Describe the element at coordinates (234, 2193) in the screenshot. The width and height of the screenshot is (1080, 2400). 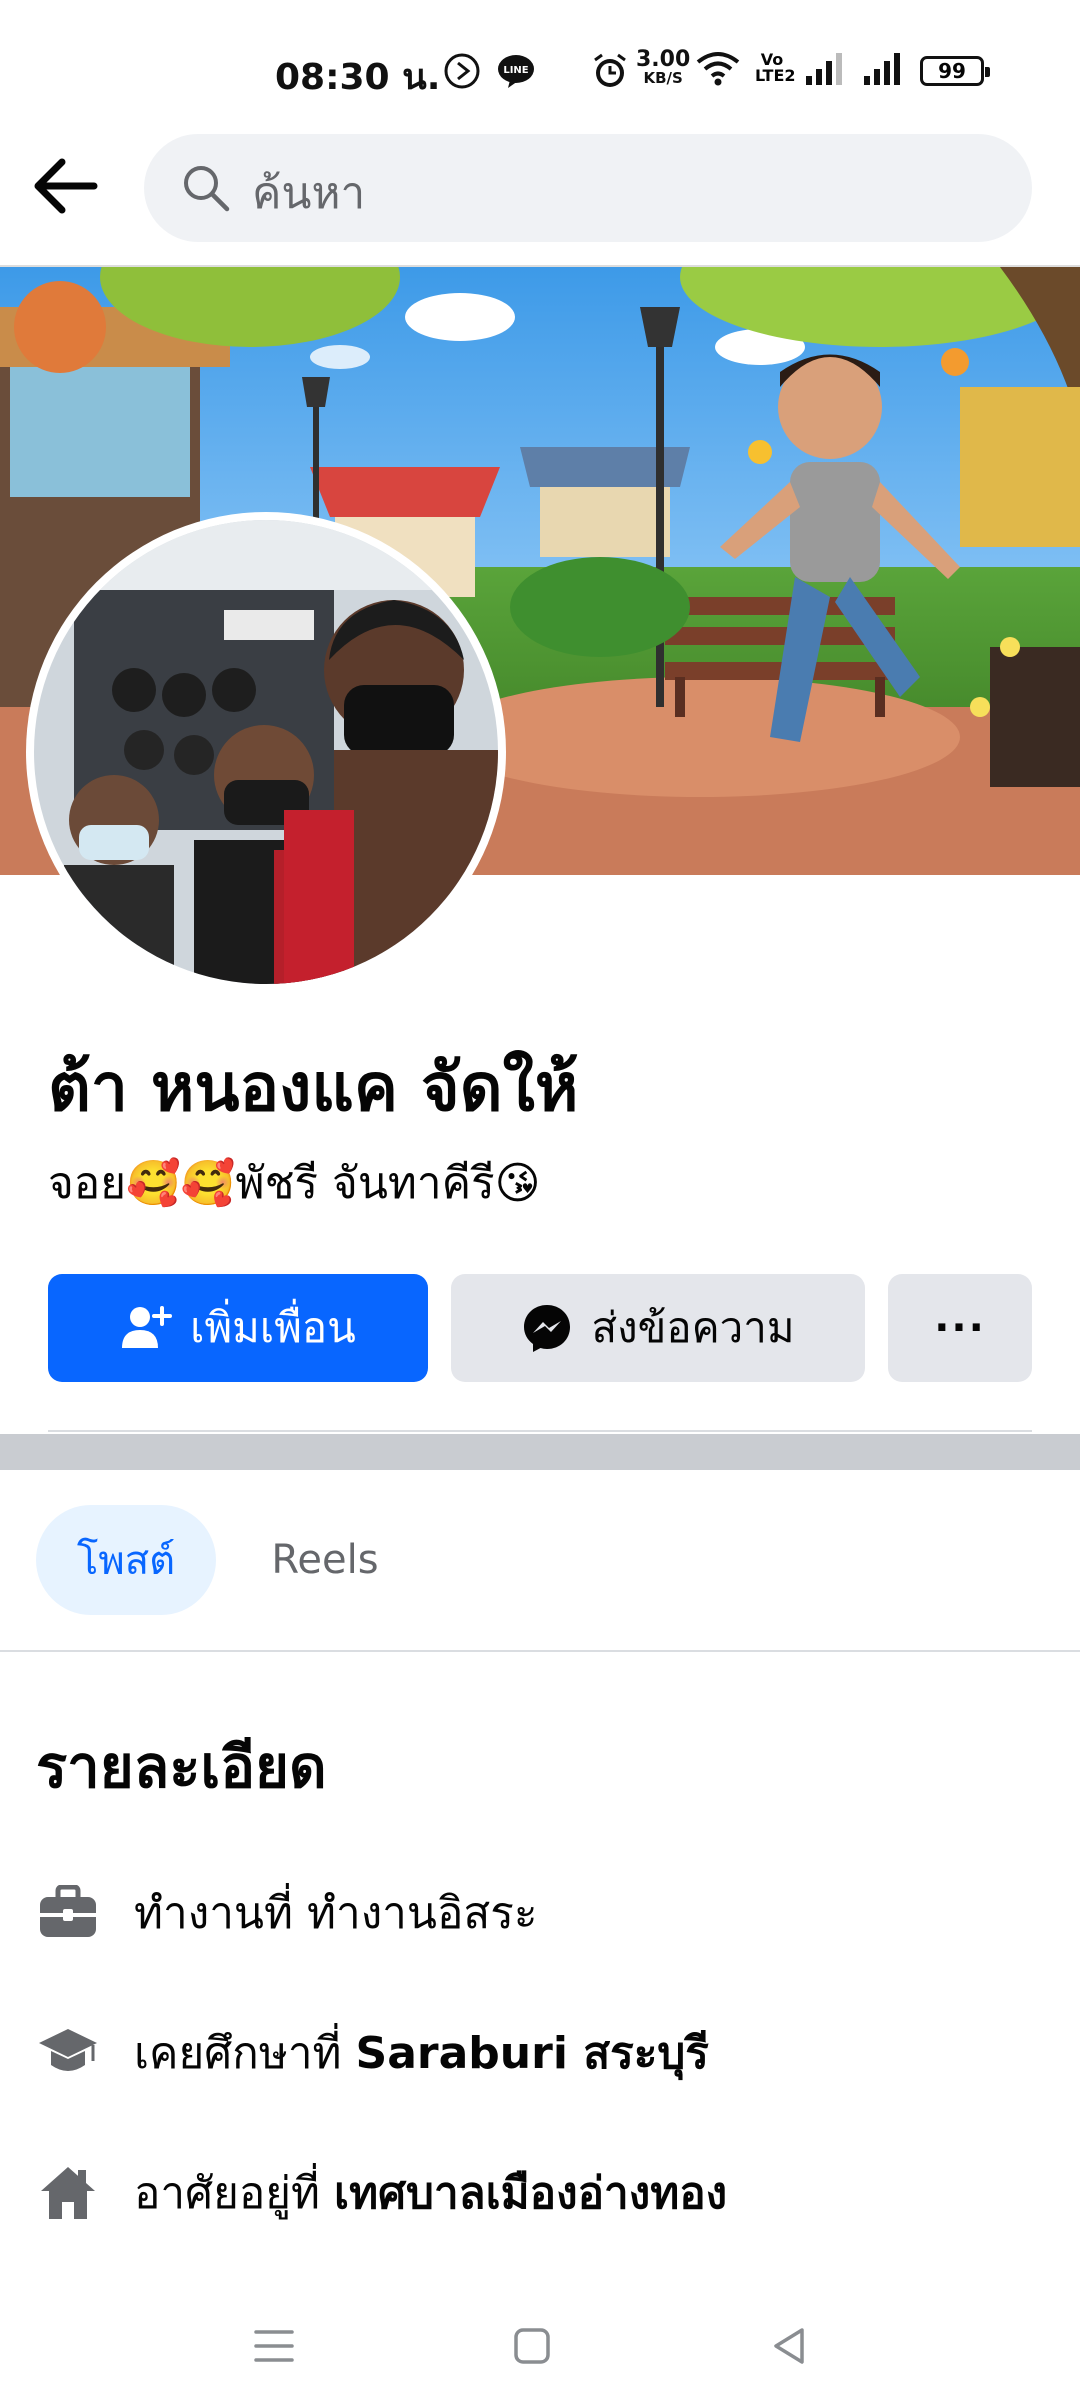
I see `detail-home-prefix: อาศัยอยู่ที่` at that location.